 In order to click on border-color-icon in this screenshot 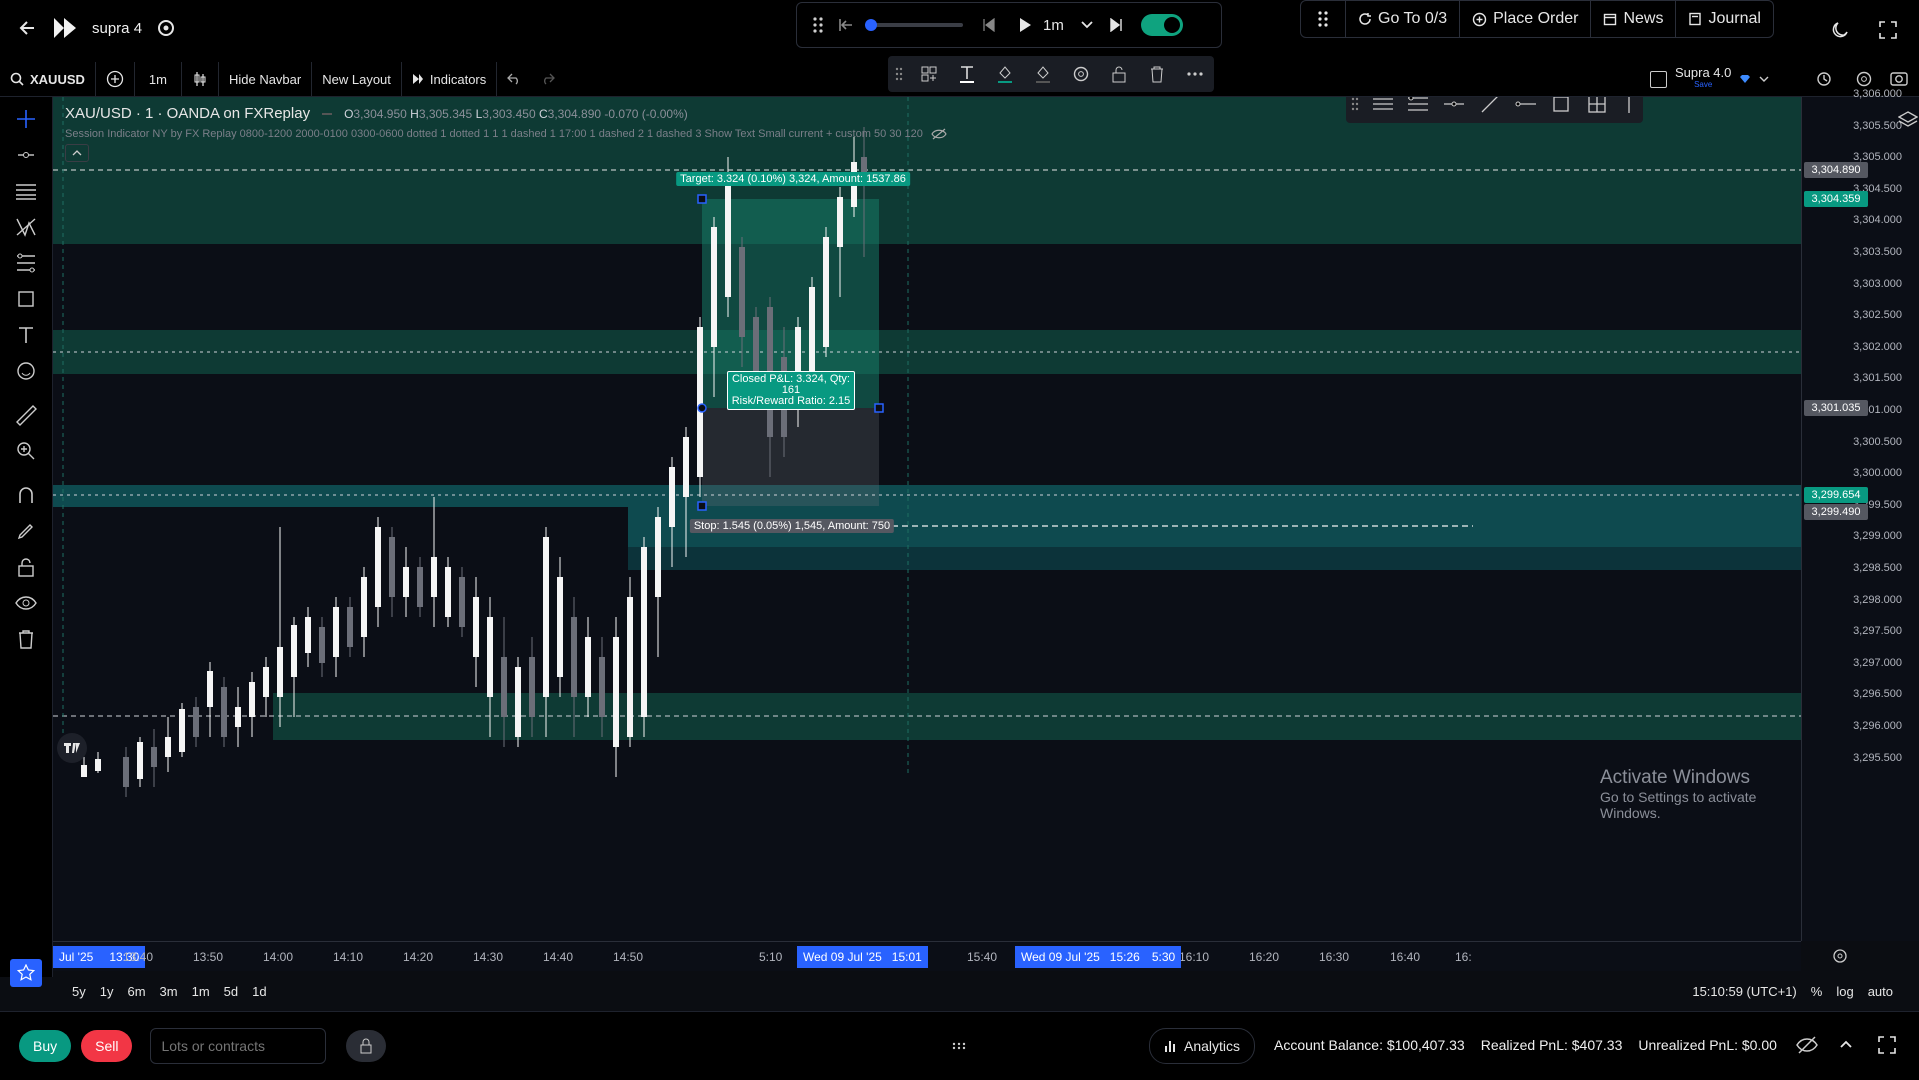, I will do `click(1043, 74)`.